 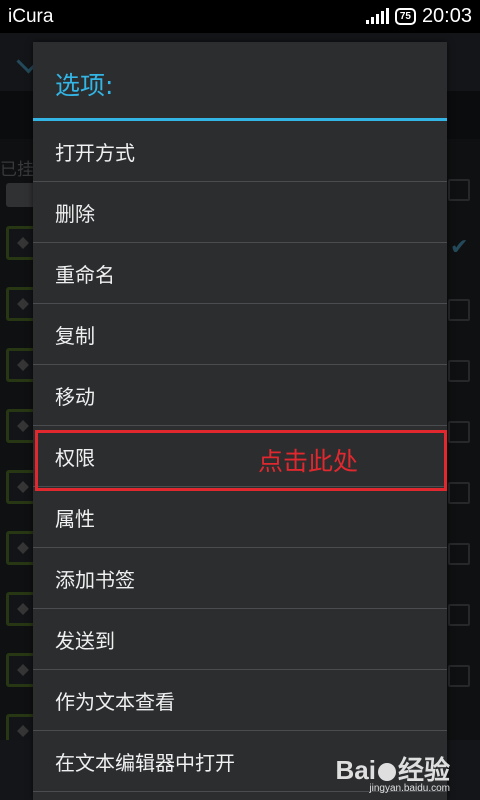 What do you see at coordinates (115, 701) in the screenshot?
I see `menu-item-label: 作为文本查看` at bounding box center [115, 701].